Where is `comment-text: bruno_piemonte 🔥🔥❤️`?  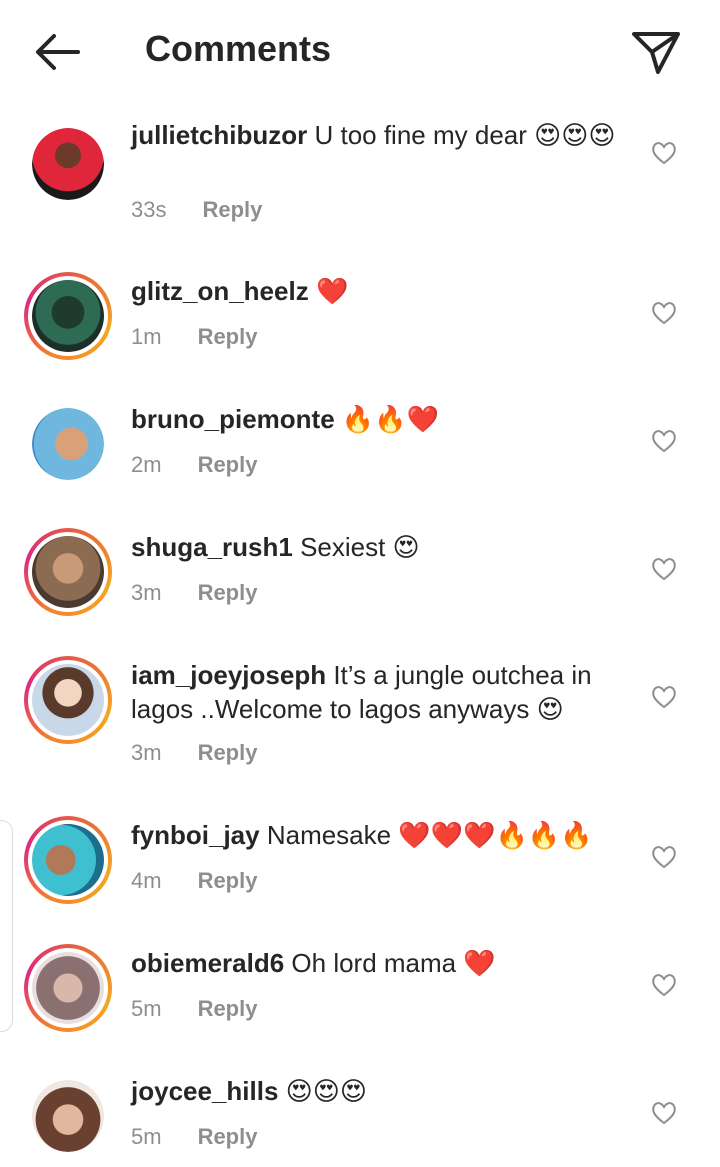
comment-text: bruno_piemonte 🔥🔥❤️ is located at coordinates (381, 419).